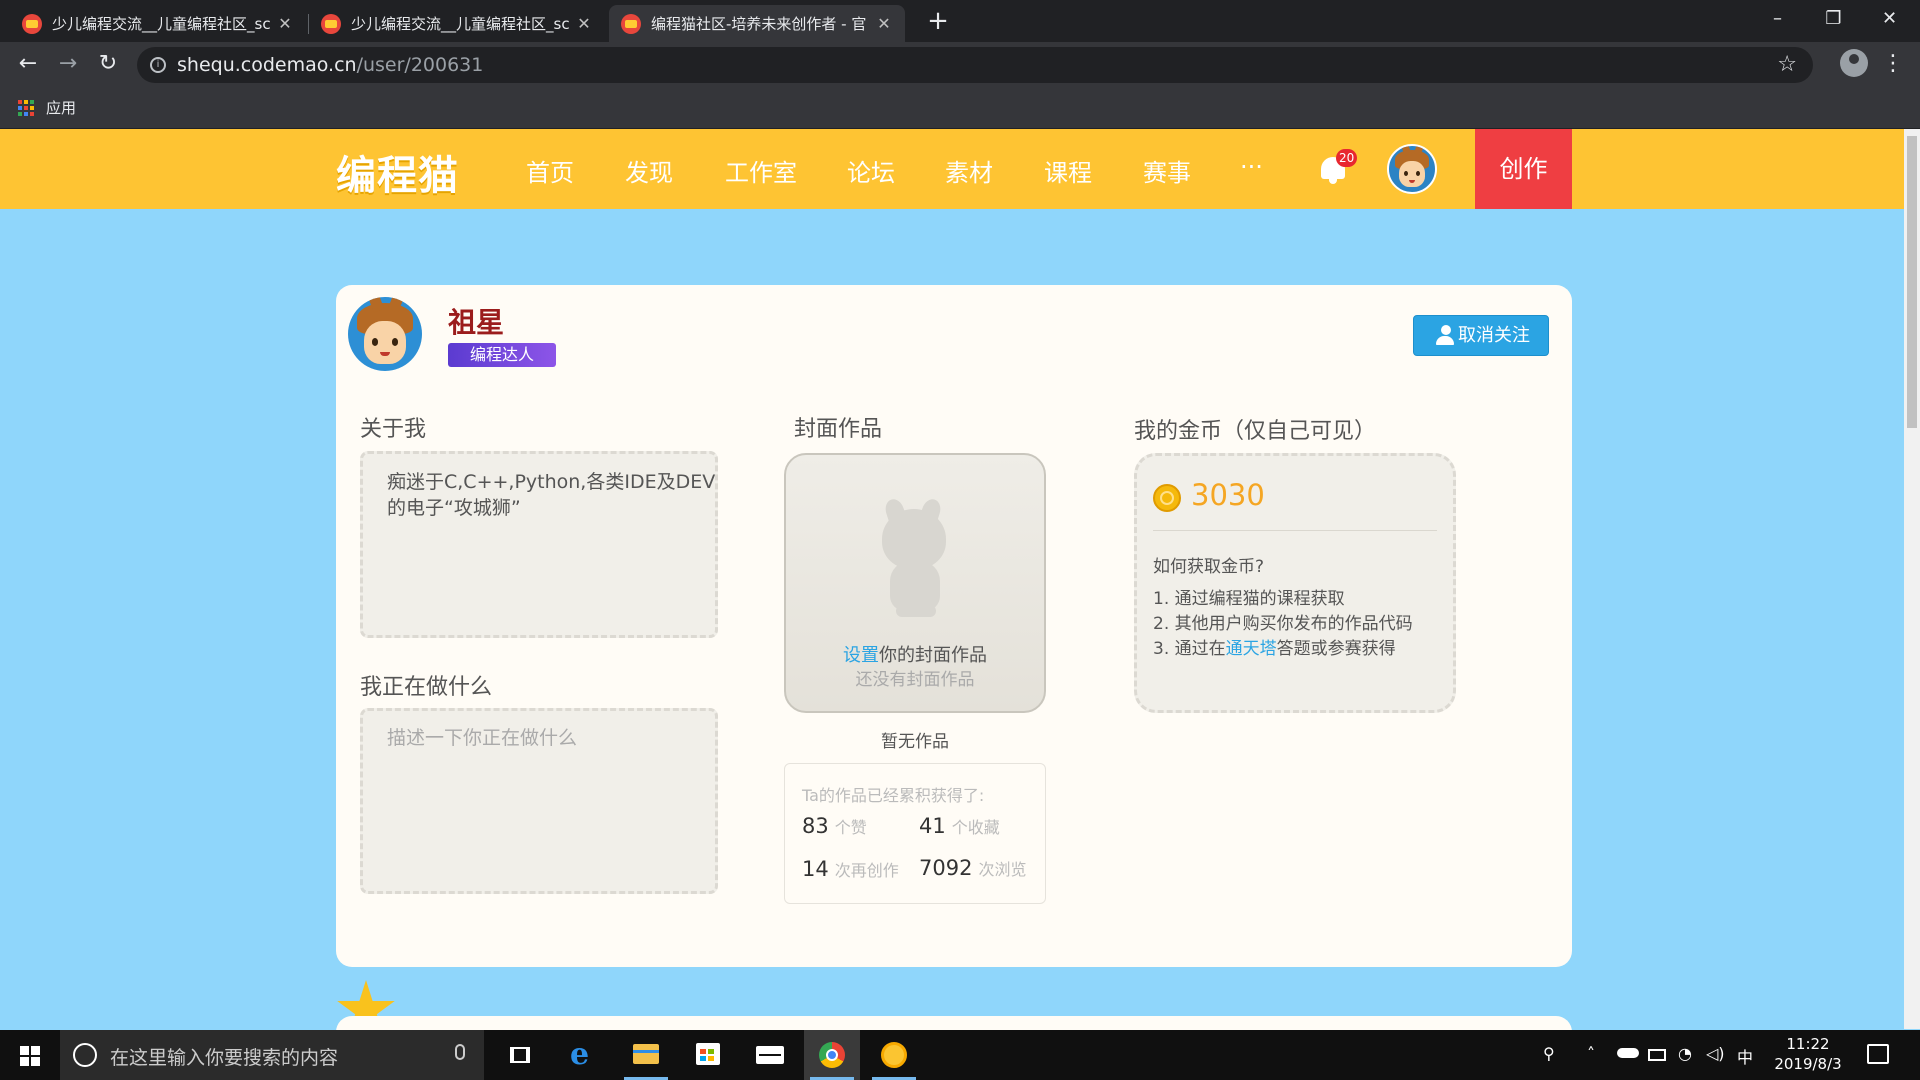 The height and width of the screenshot is (1080, 1920). Describe the element at coordinates (1889, 20) in the screenshot. I see `window-close-icon: ✕` at that location.